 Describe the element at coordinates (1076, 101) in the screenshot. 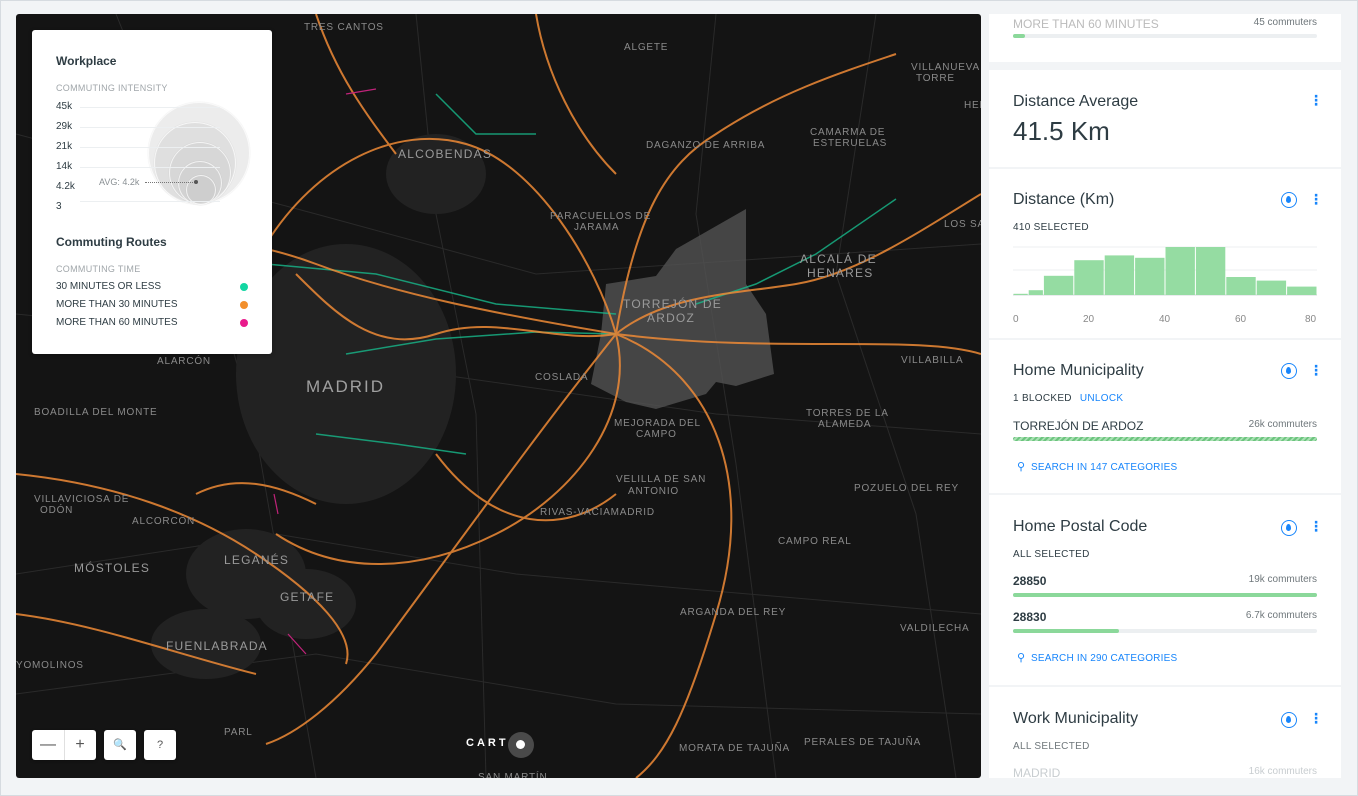

I see `widget-title: Distance Average` at that location.